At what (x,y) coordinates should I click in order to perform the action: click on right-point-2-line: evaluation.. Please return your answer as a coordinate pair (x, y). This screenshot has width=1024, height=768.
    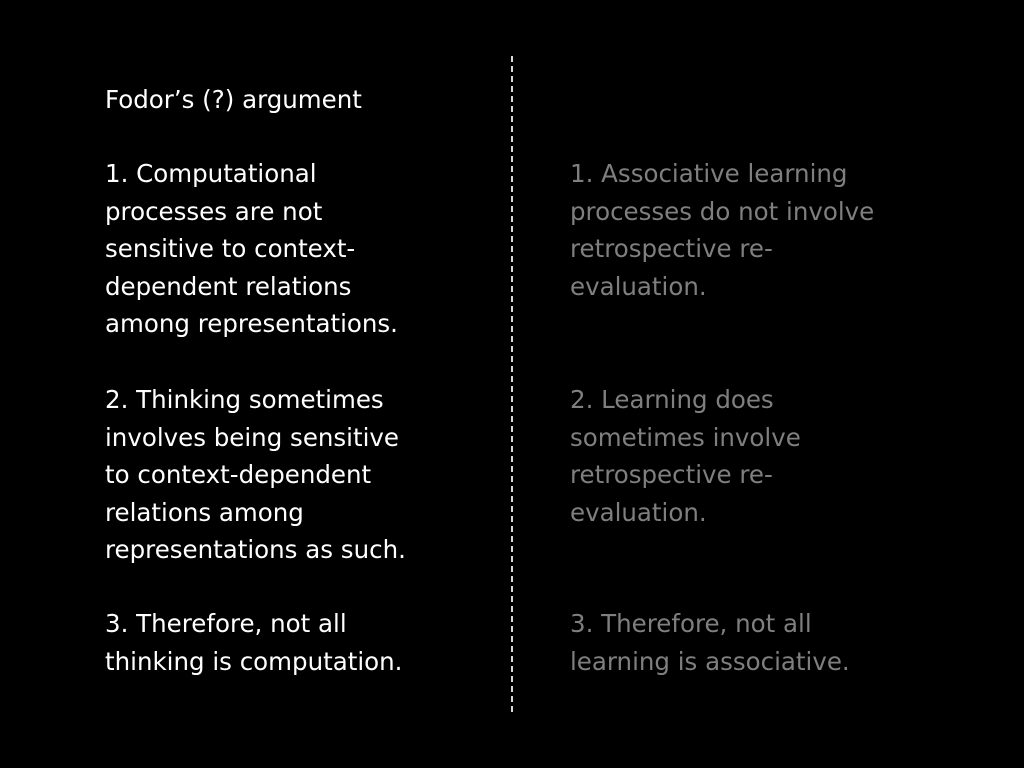
    Looking at the image, I should click on (638, 512).